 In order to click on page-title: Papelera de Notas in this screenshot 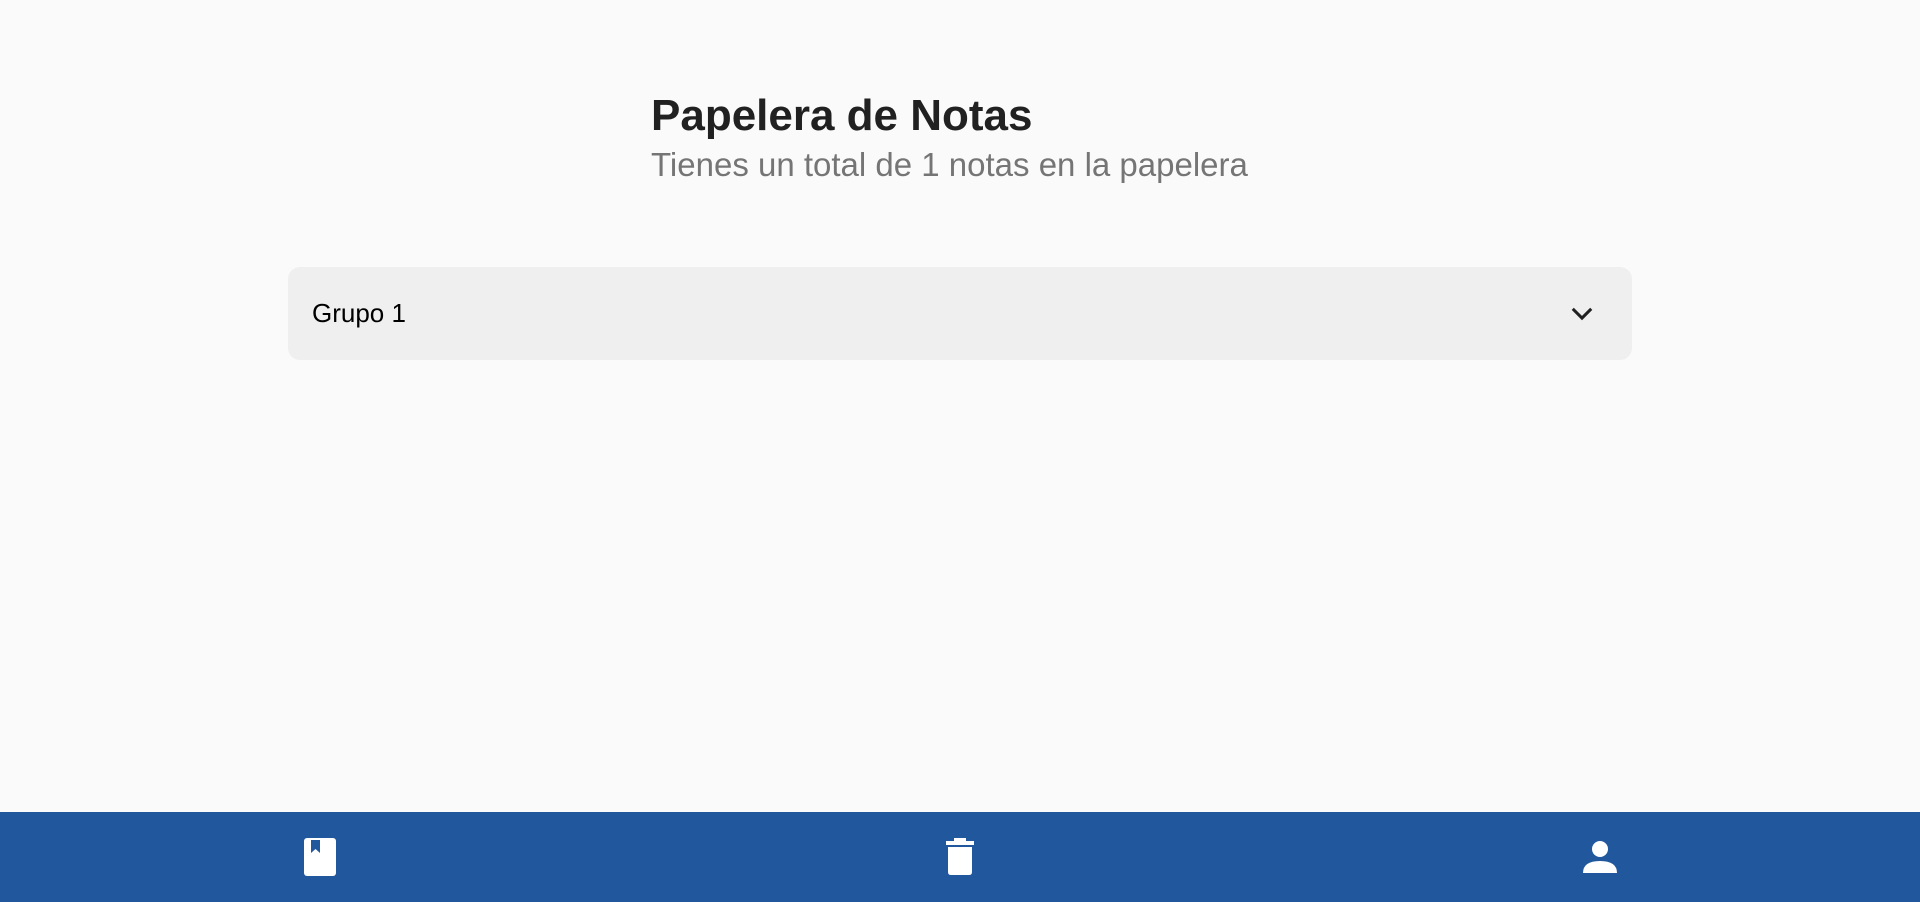, I will do `click(842, 115)`.